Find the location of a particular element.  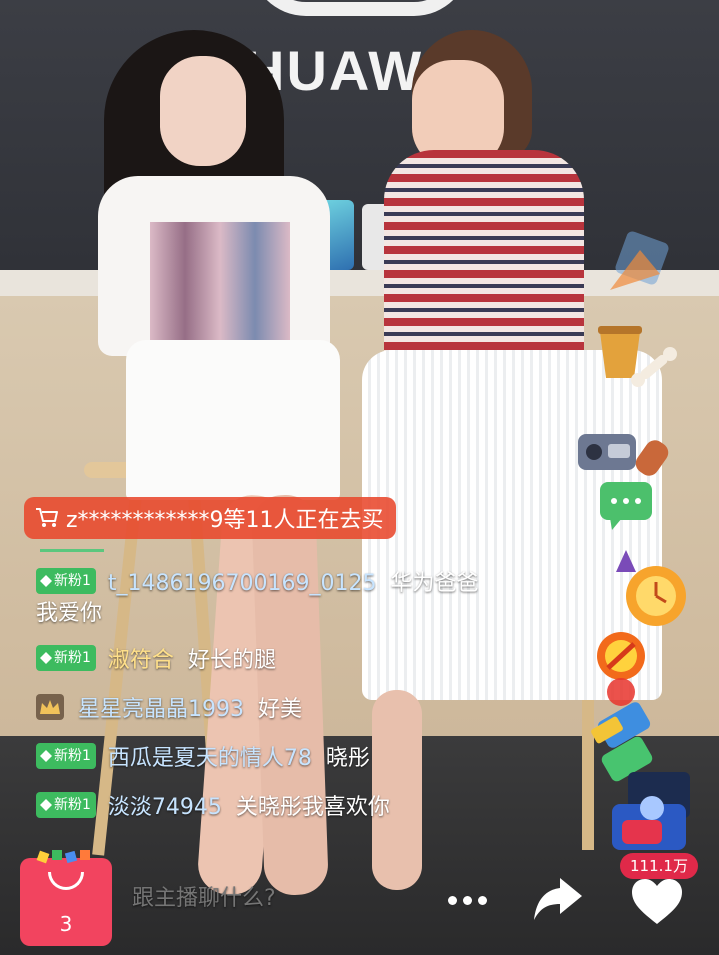

purchase-notification-text: z************9等11人正在去买 is located at coordinates (225, 520).